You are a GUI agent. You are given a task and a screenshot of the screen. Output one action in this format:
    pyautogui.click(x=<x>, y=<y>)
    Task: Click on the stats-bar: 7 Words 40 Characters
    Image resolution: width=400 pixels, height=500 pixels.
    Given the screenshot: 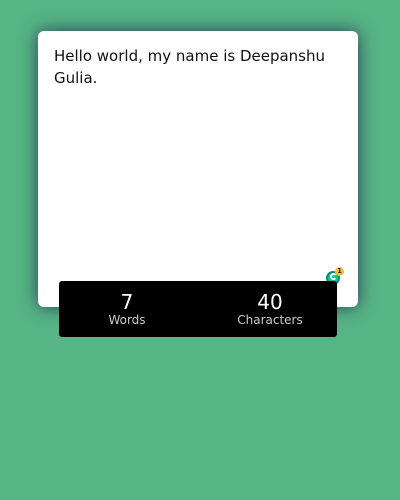 What is the action you would take?
    pyautogui.click(x=198, y=309)
    